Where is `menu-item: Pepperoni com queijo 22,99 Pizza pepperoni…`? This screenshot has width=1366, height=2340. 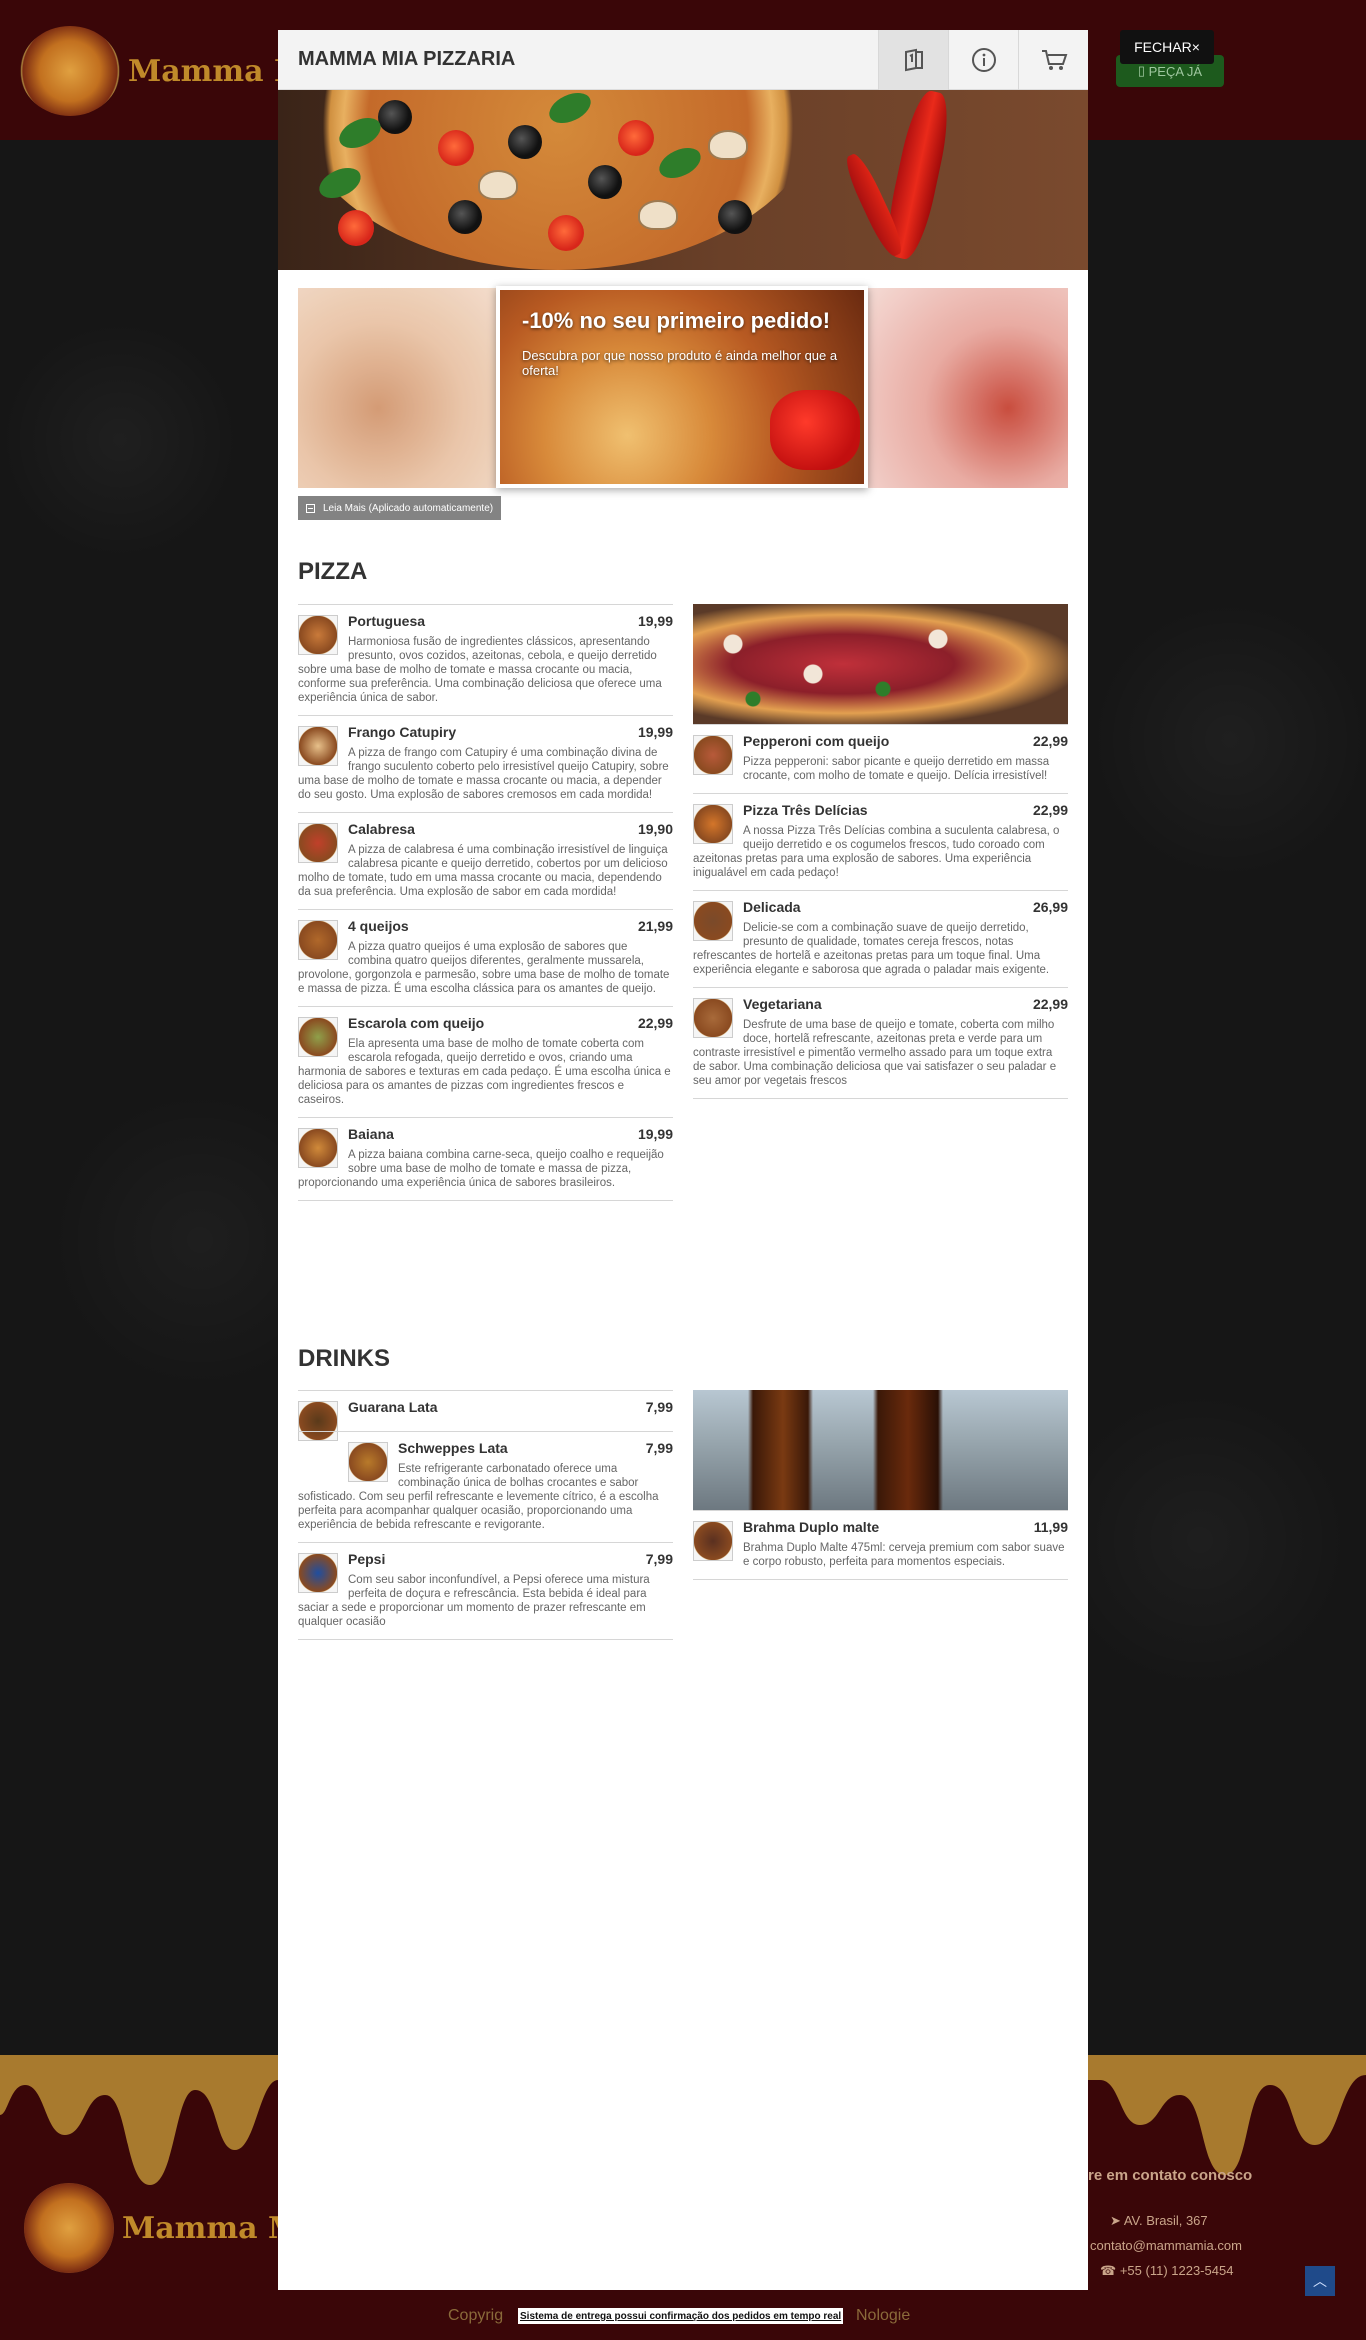 menu-item: Pepperoni com queijo 22,99 Pizza pepperoni… is located at coordinates (880, 758).